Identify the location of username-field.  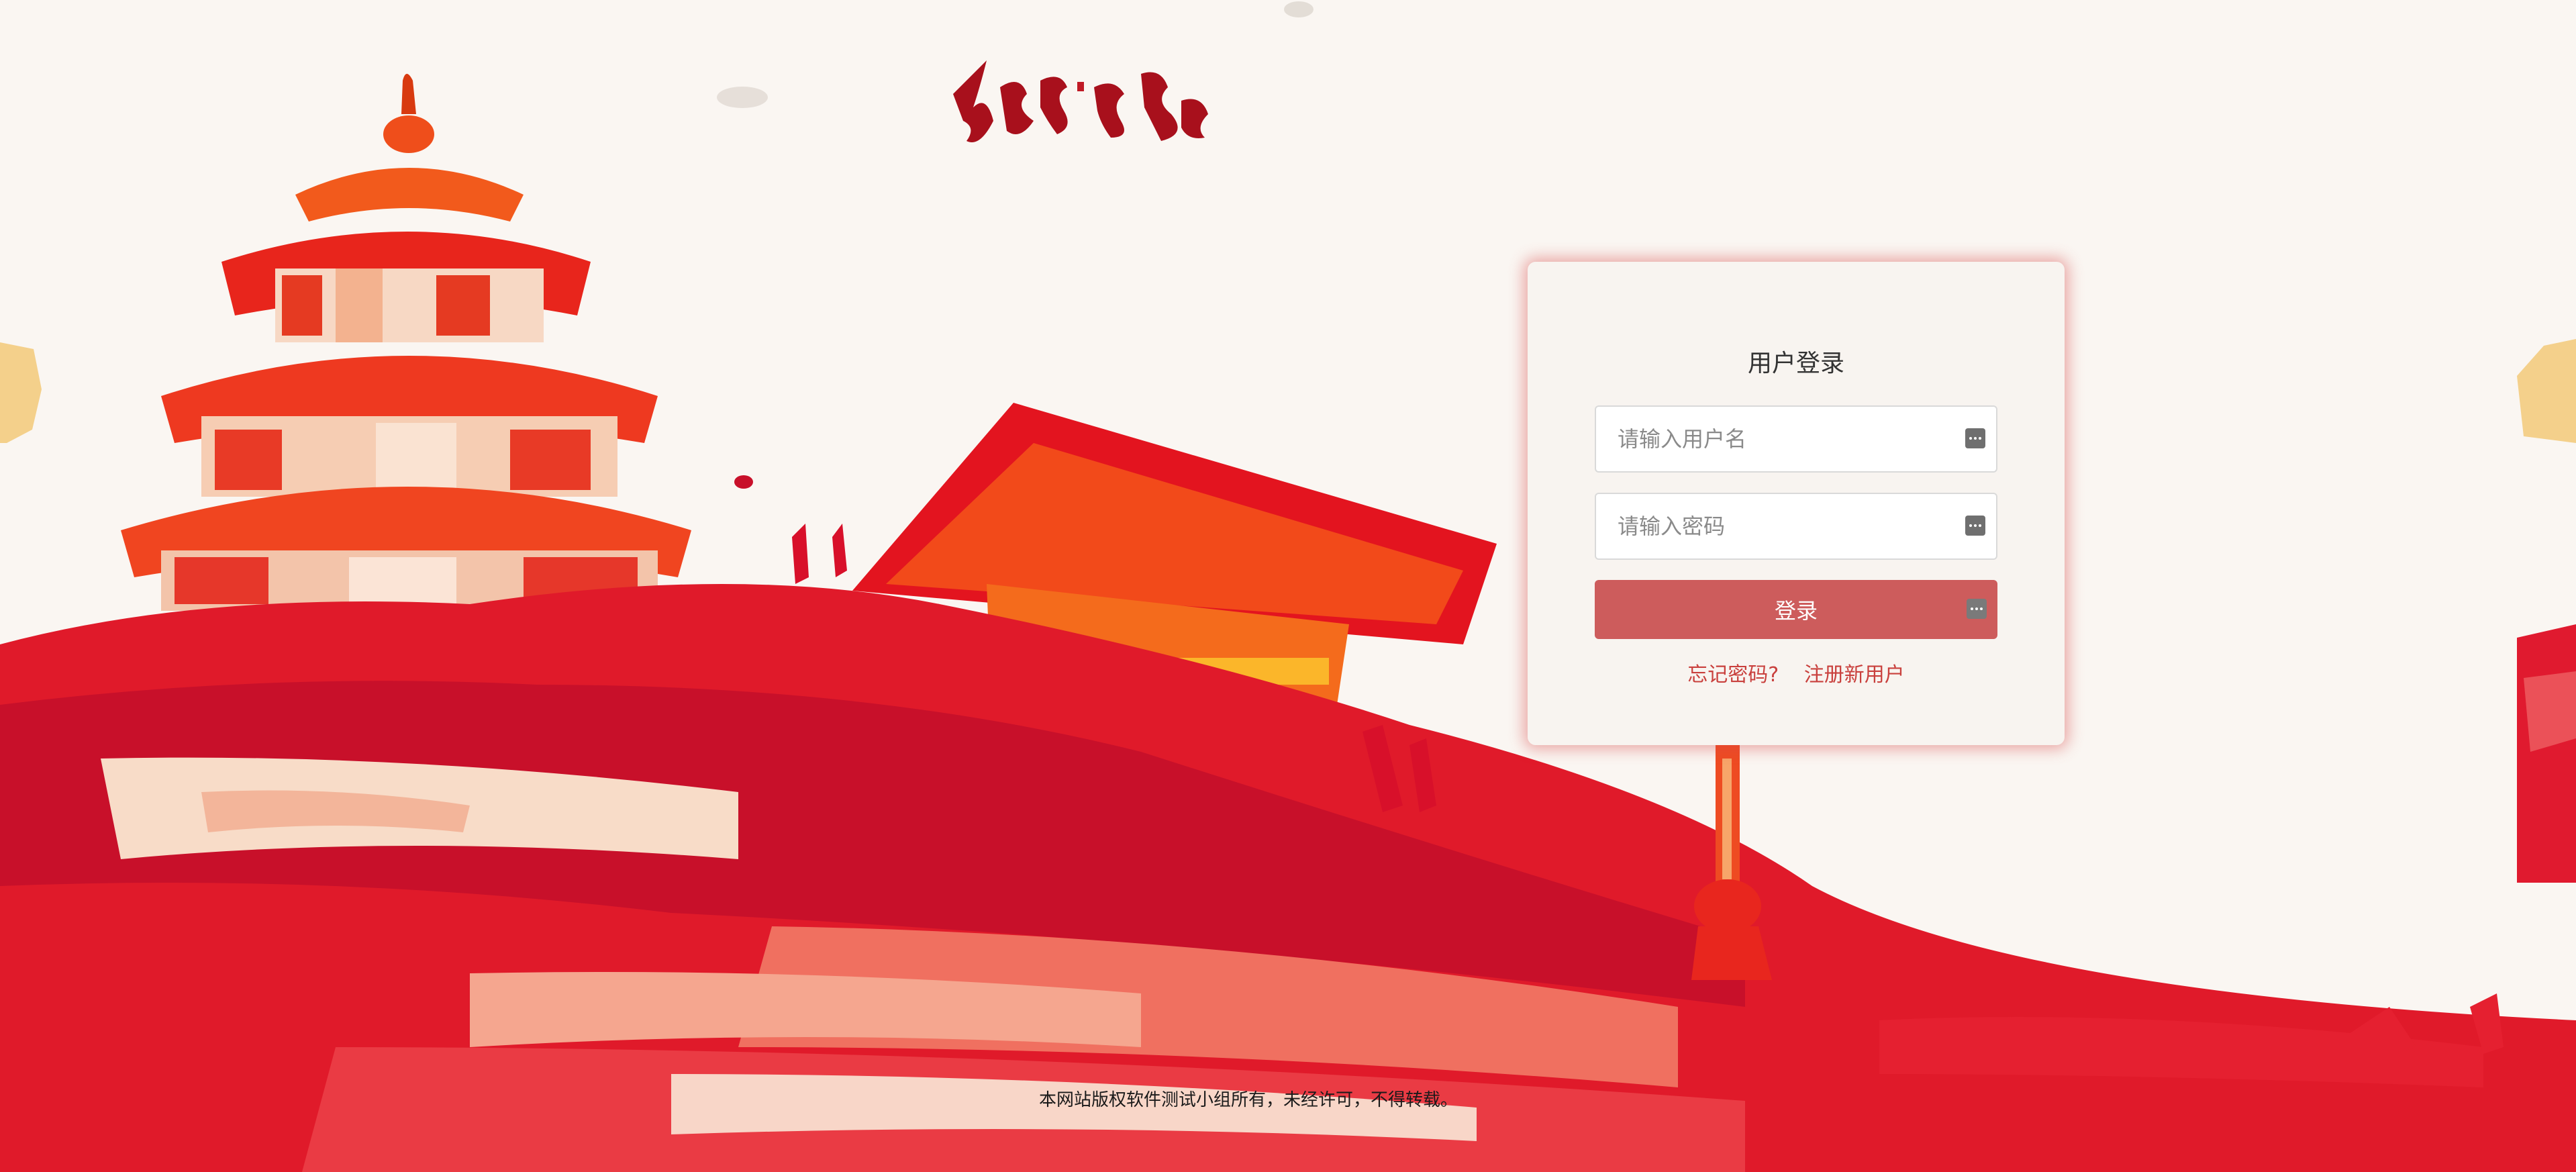
(1796, 439).